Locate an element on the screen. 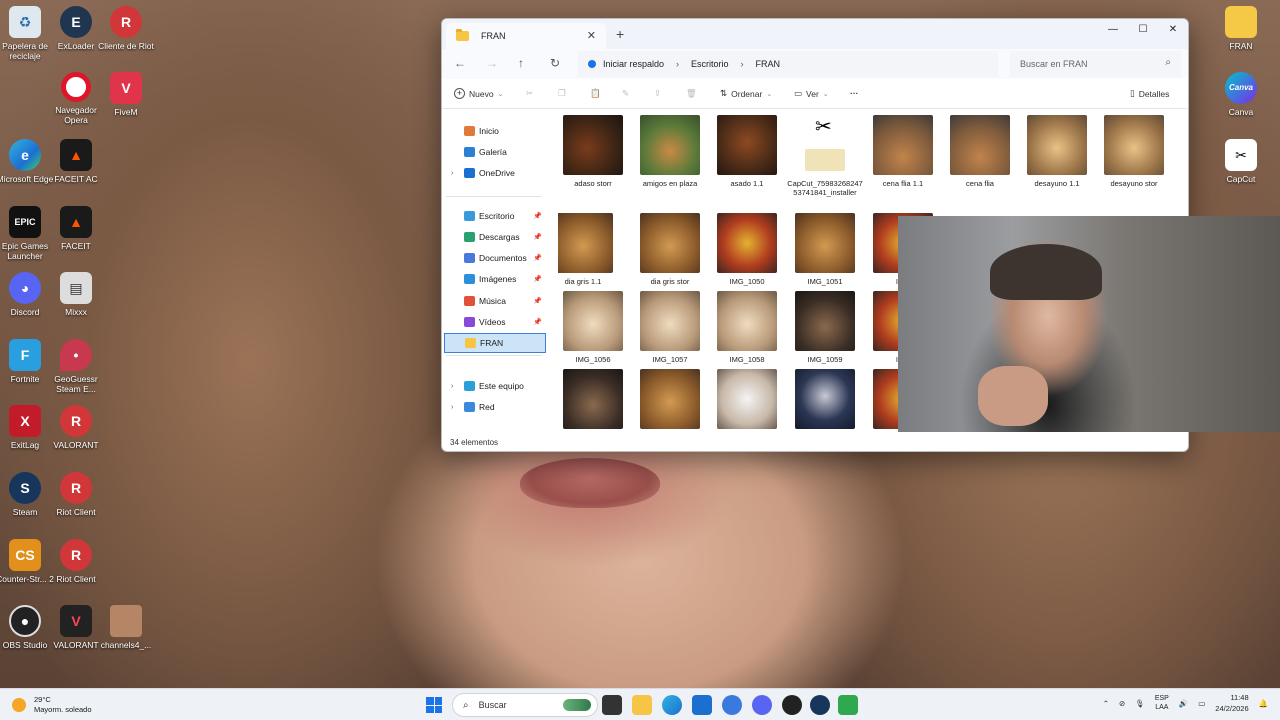 The width and height of the screenshot is (1280, 720). speaker-icon: 🔊 is located at coordinates (1183, 703).